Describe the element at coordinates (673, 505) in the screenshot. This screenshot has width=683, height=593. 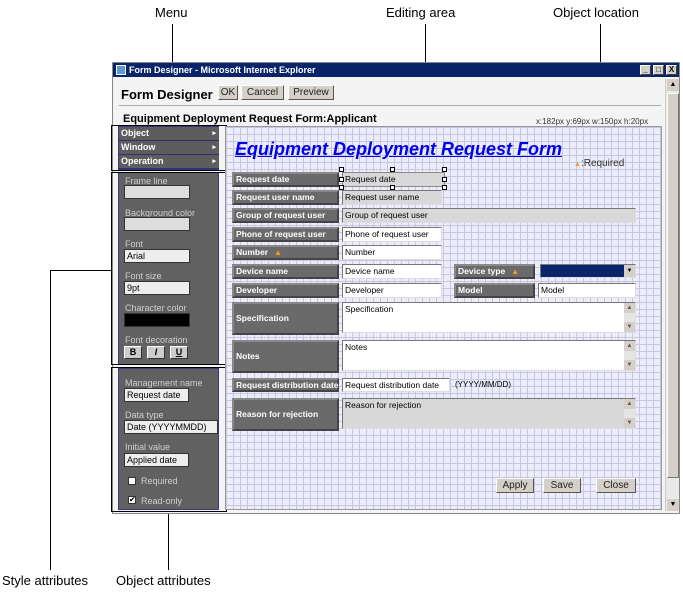
I see `scroll-down-icon: ▼` at that location.